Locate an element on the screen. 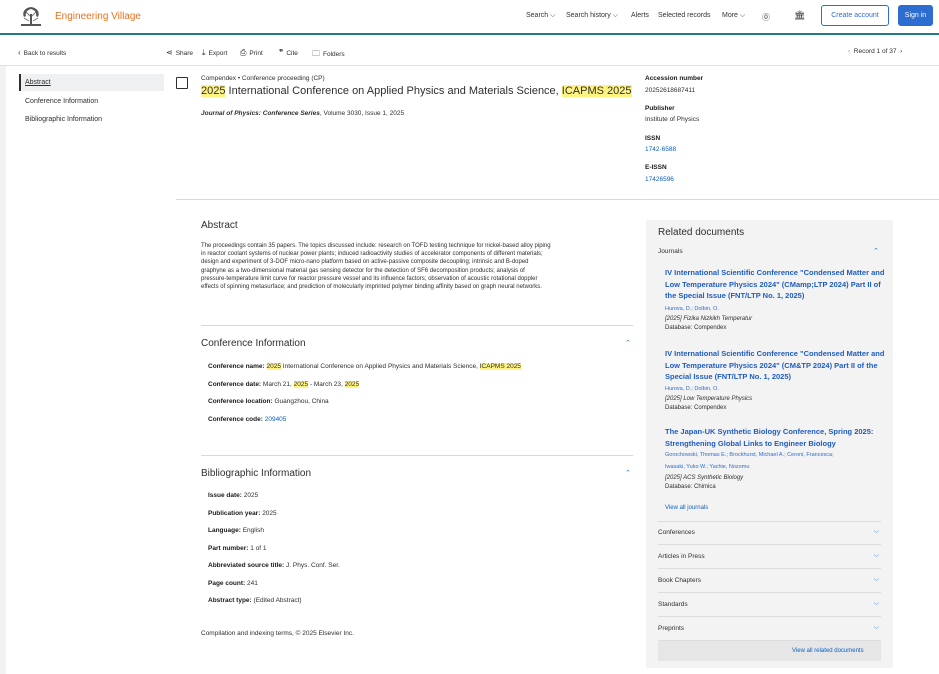 The image size is (939, 674). folder-icon: 🗀 is located at coordinates (316, 53).